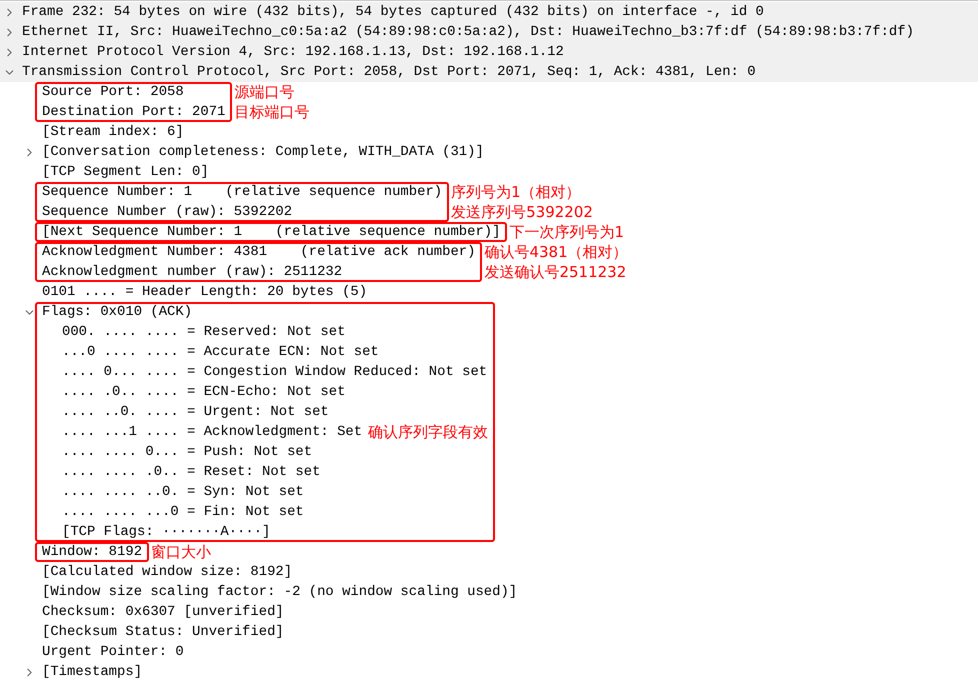  Describe the element at coordinates (556, 252) in the screenshot. I see `annotation-text: 确认号4381（相对）` at that location.